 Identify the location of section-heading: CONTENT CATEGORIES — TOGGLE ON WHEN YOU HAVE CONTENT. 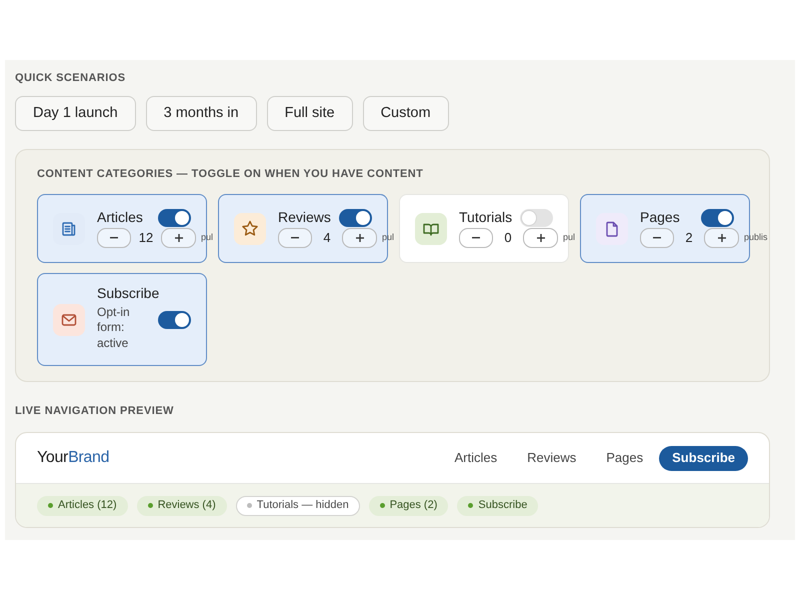
(230, 174).